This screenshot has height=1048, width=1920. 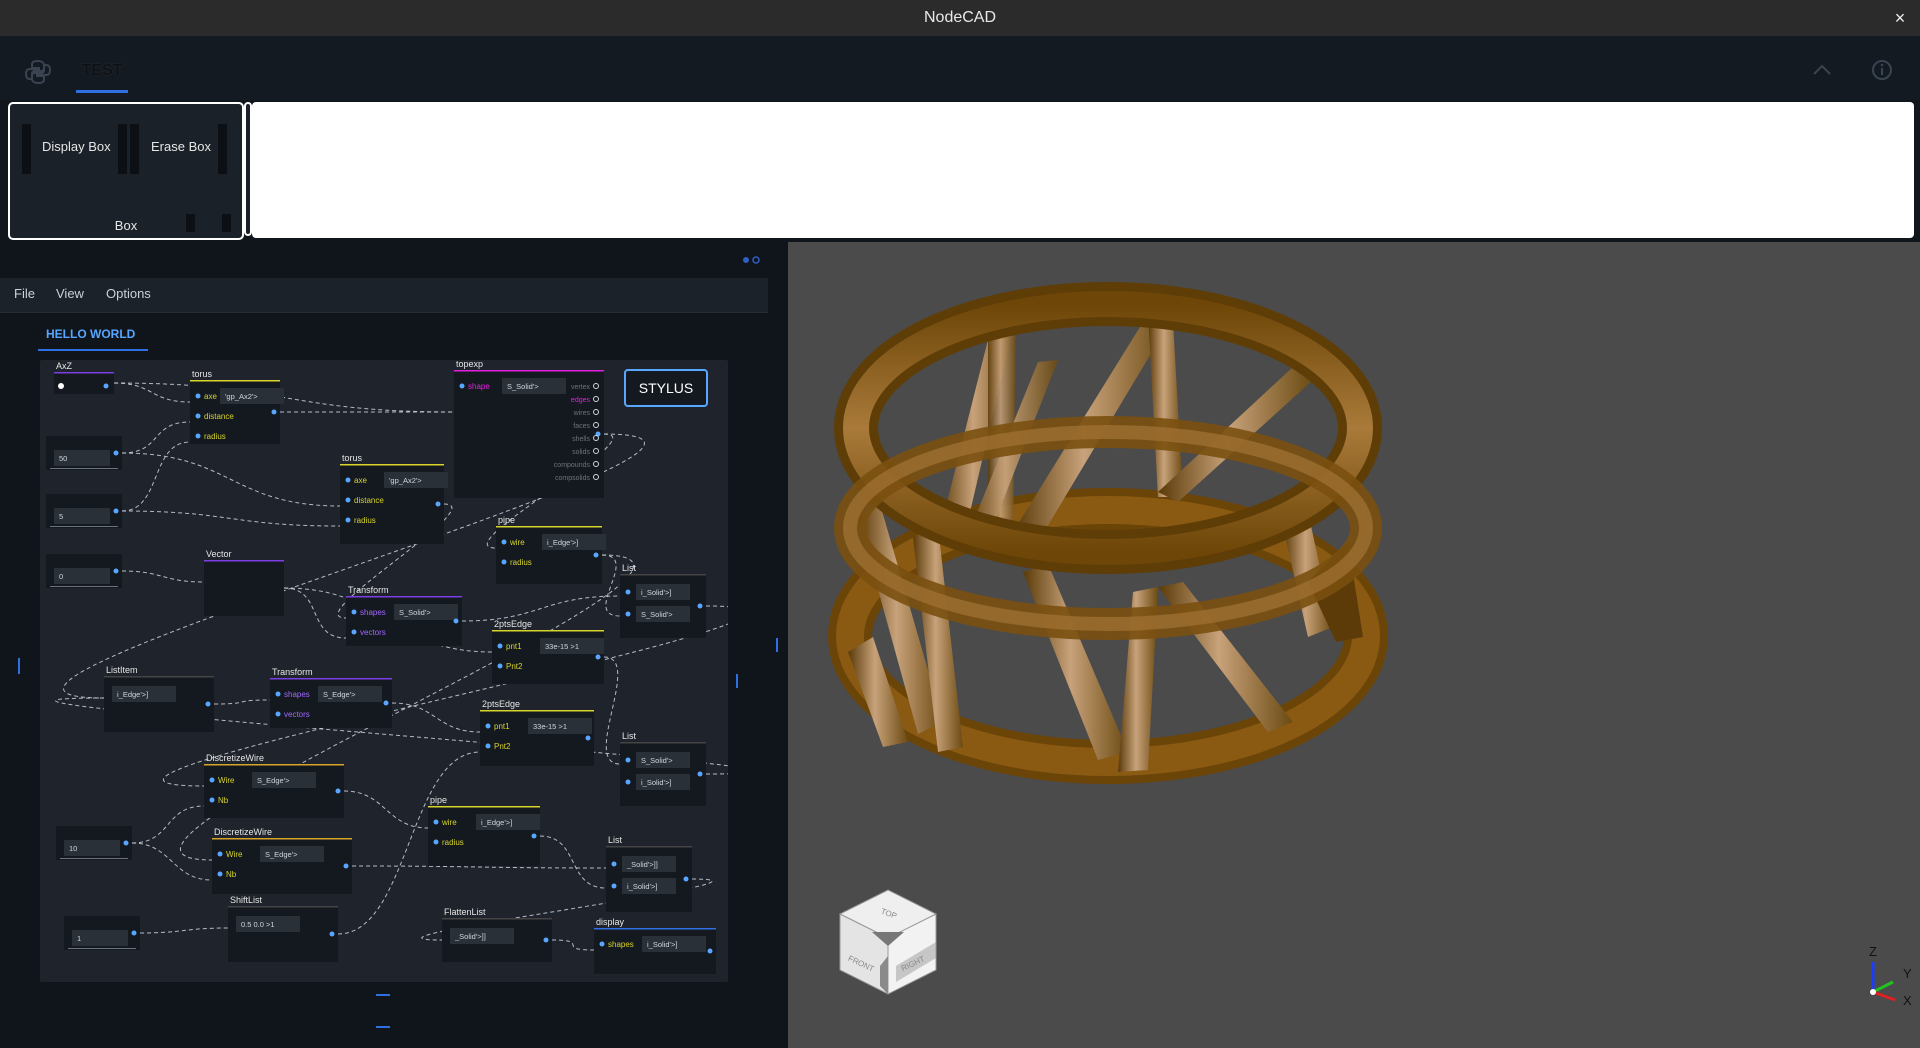 What do you see at coordinates (537, 732) in the screenshot?
I see `graph-node-twopts2: 2ptsEdge pnt1 Pnt2 33e-15 >1` at bounding box center [537, 732].